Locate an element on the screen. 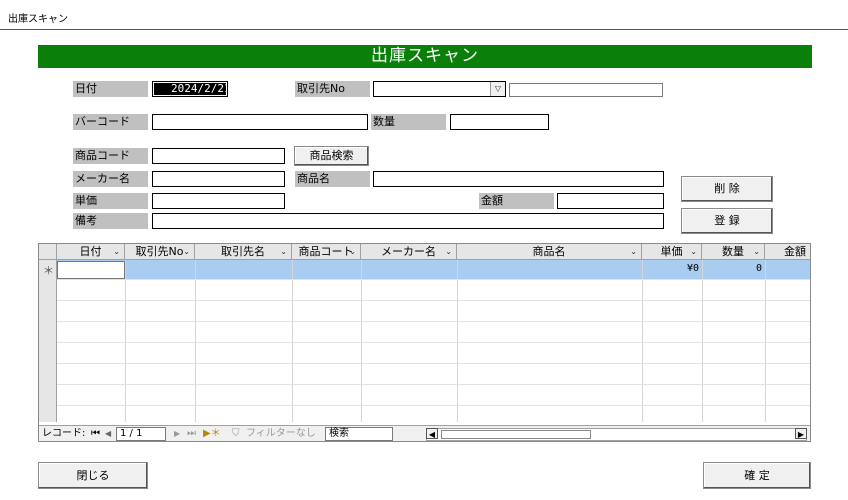 The height and width of the screenshot is (500, 848). quantity-input is located at coordinates (499, 122).